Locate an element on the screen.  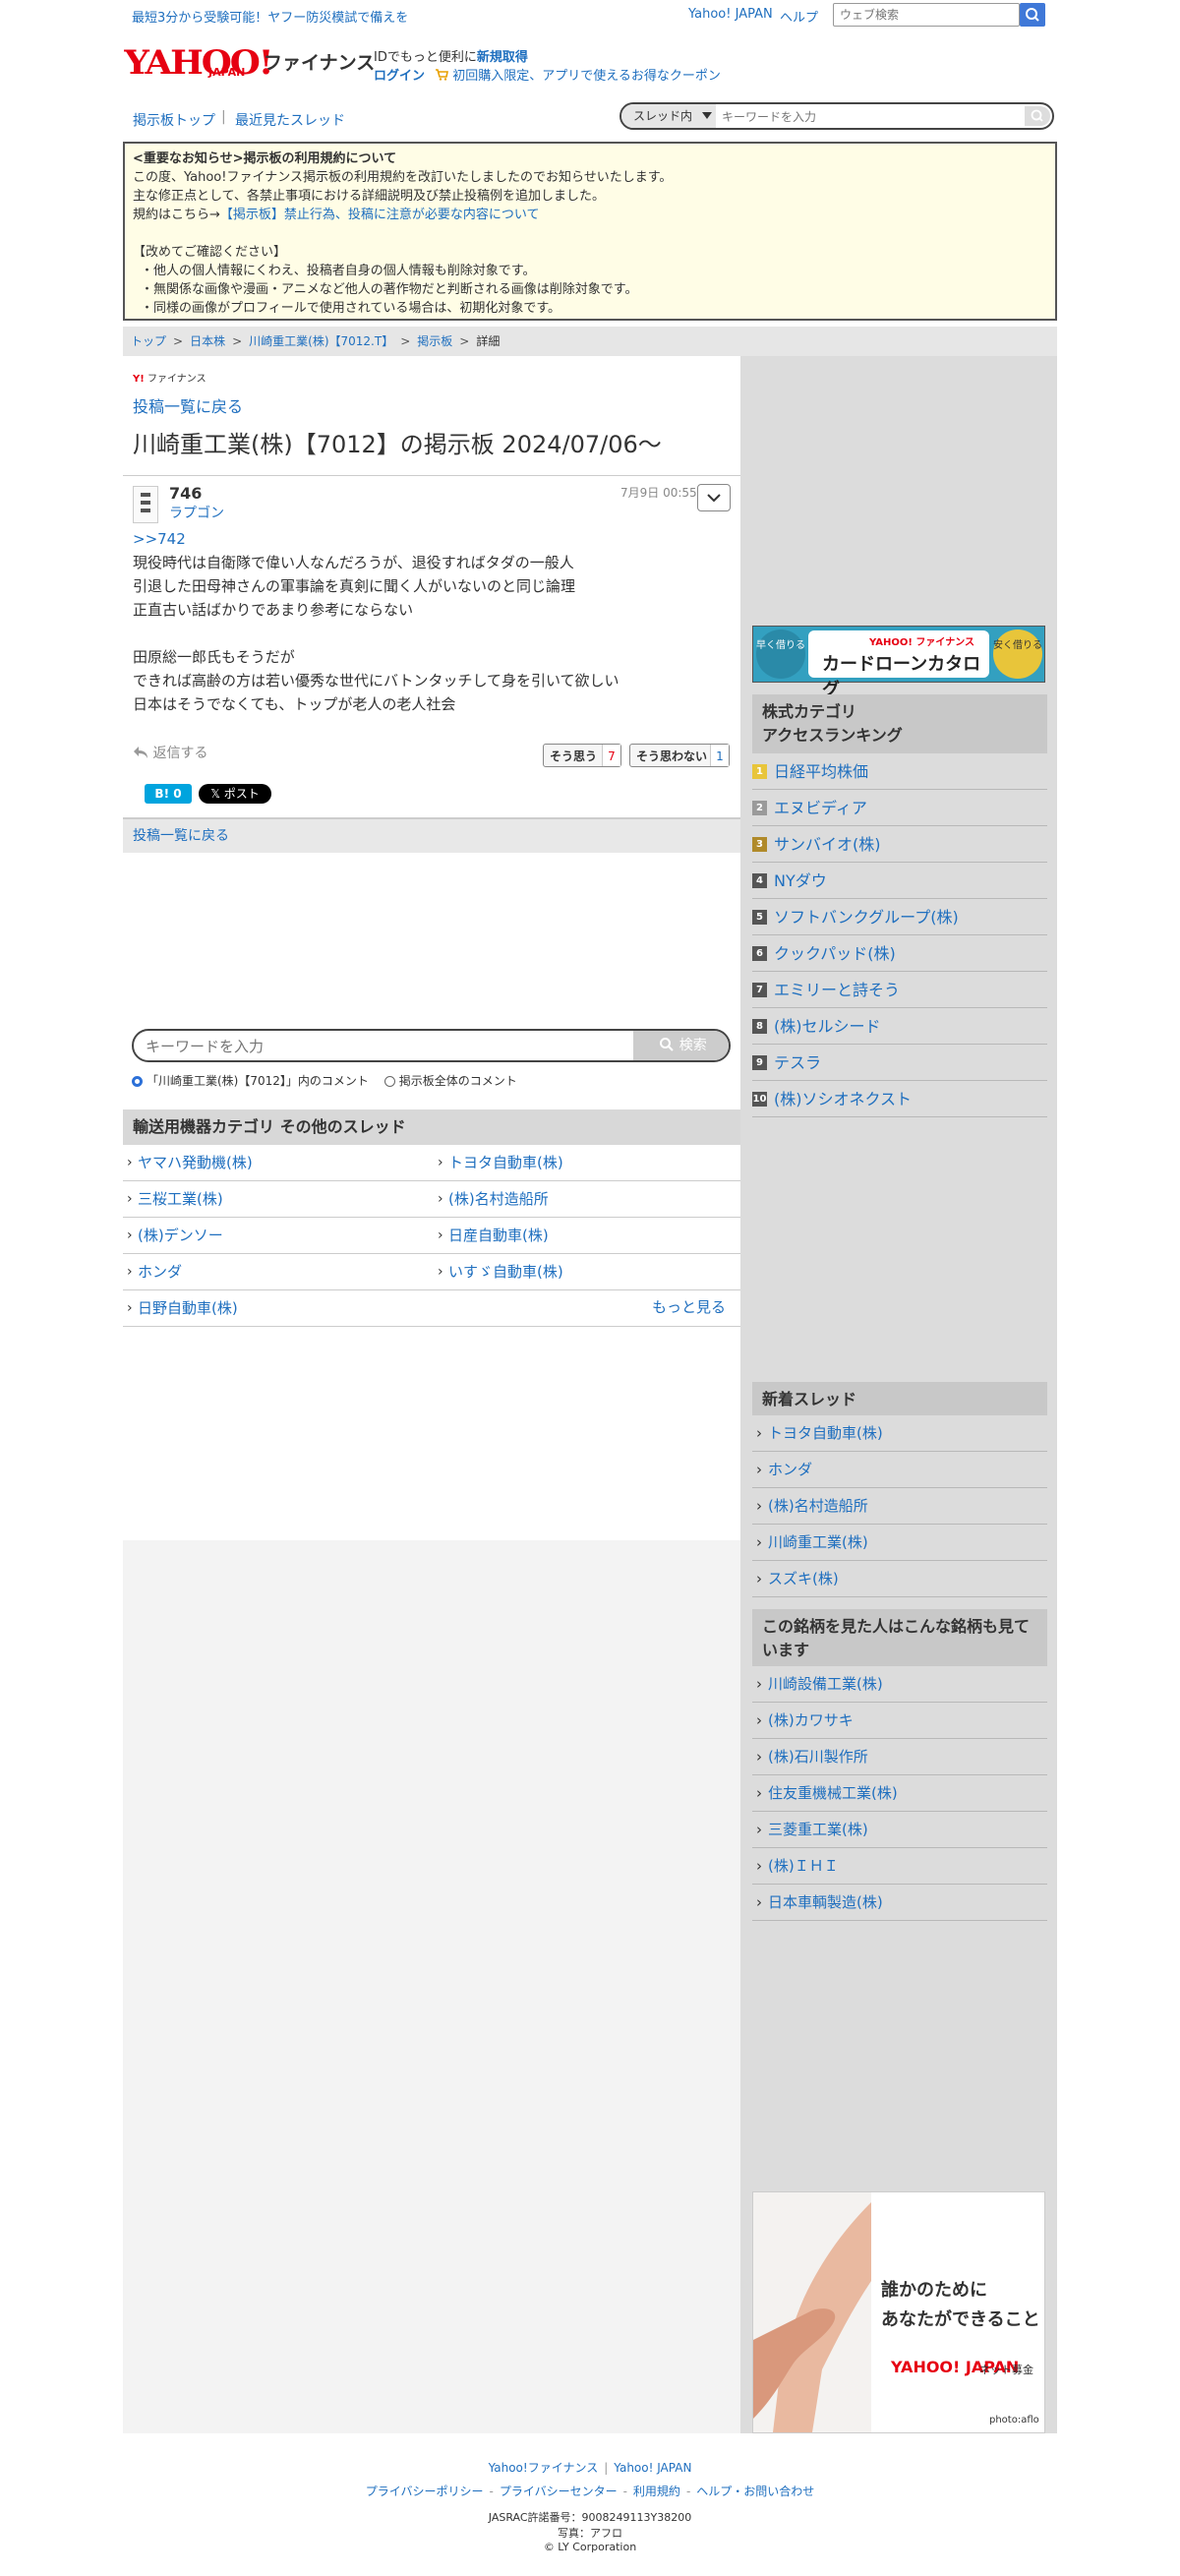
notice-rules-link: 【掲示板】禁止行為、投稿に注意が必要な内容について is located at coordinates (380, 215).